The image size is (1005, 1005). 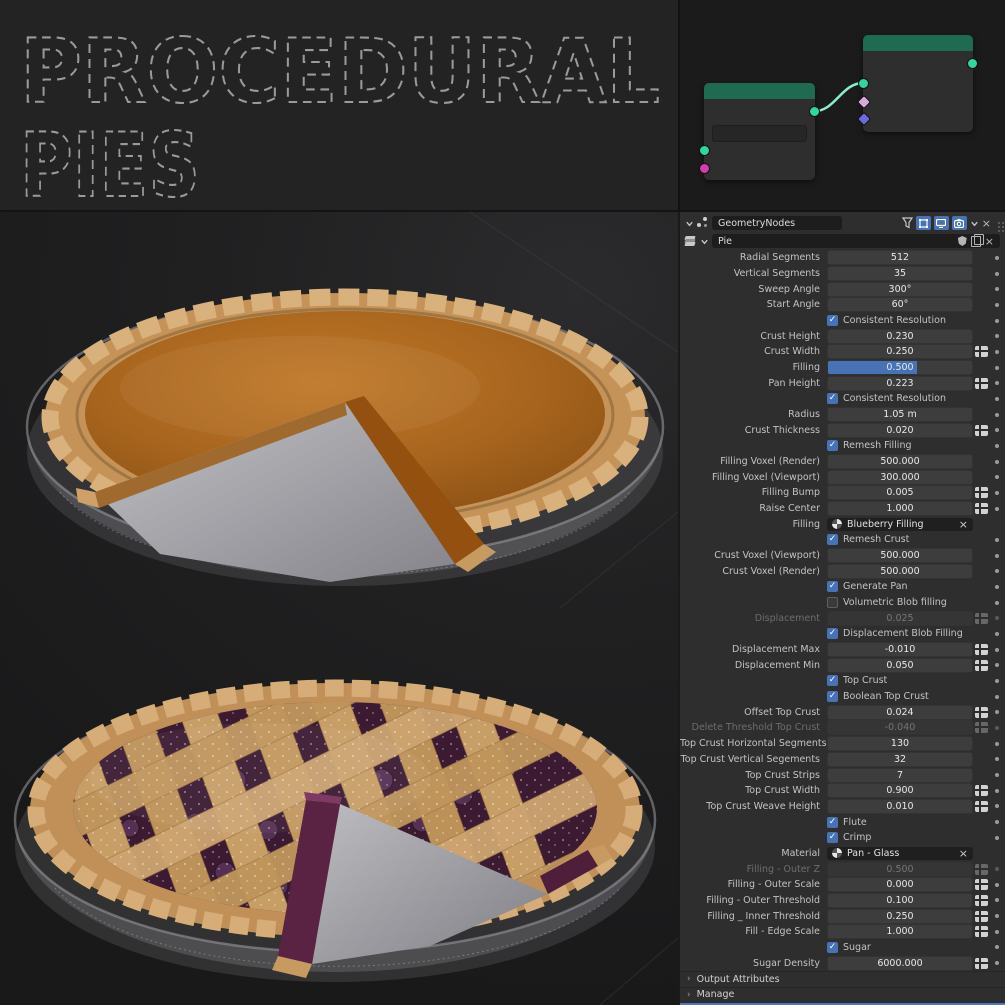 I want to click on input-socket-attribute, so click(x=704, y=168).